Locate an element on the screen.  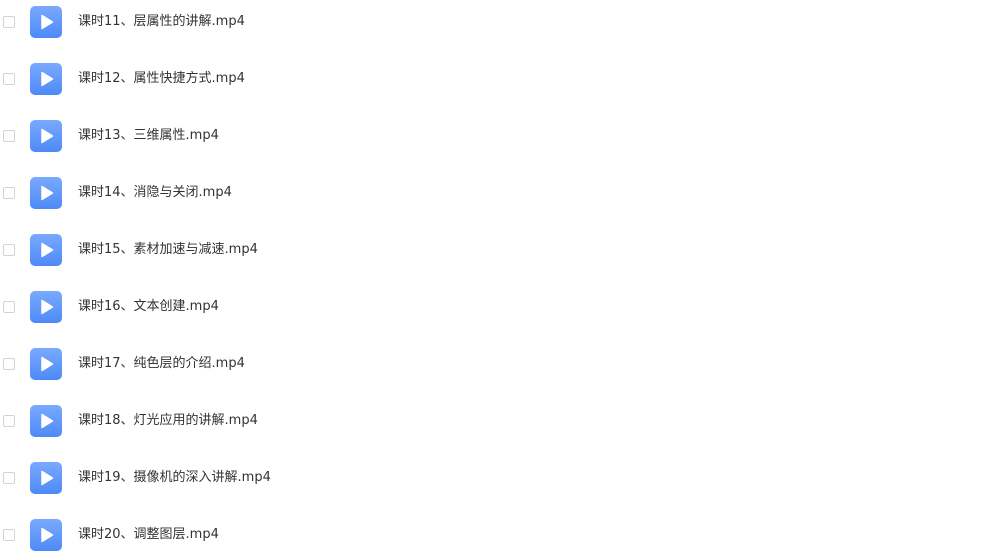
file-row: 课时12、属性快捷方式.mp4 is located at coordinates (500, 80).